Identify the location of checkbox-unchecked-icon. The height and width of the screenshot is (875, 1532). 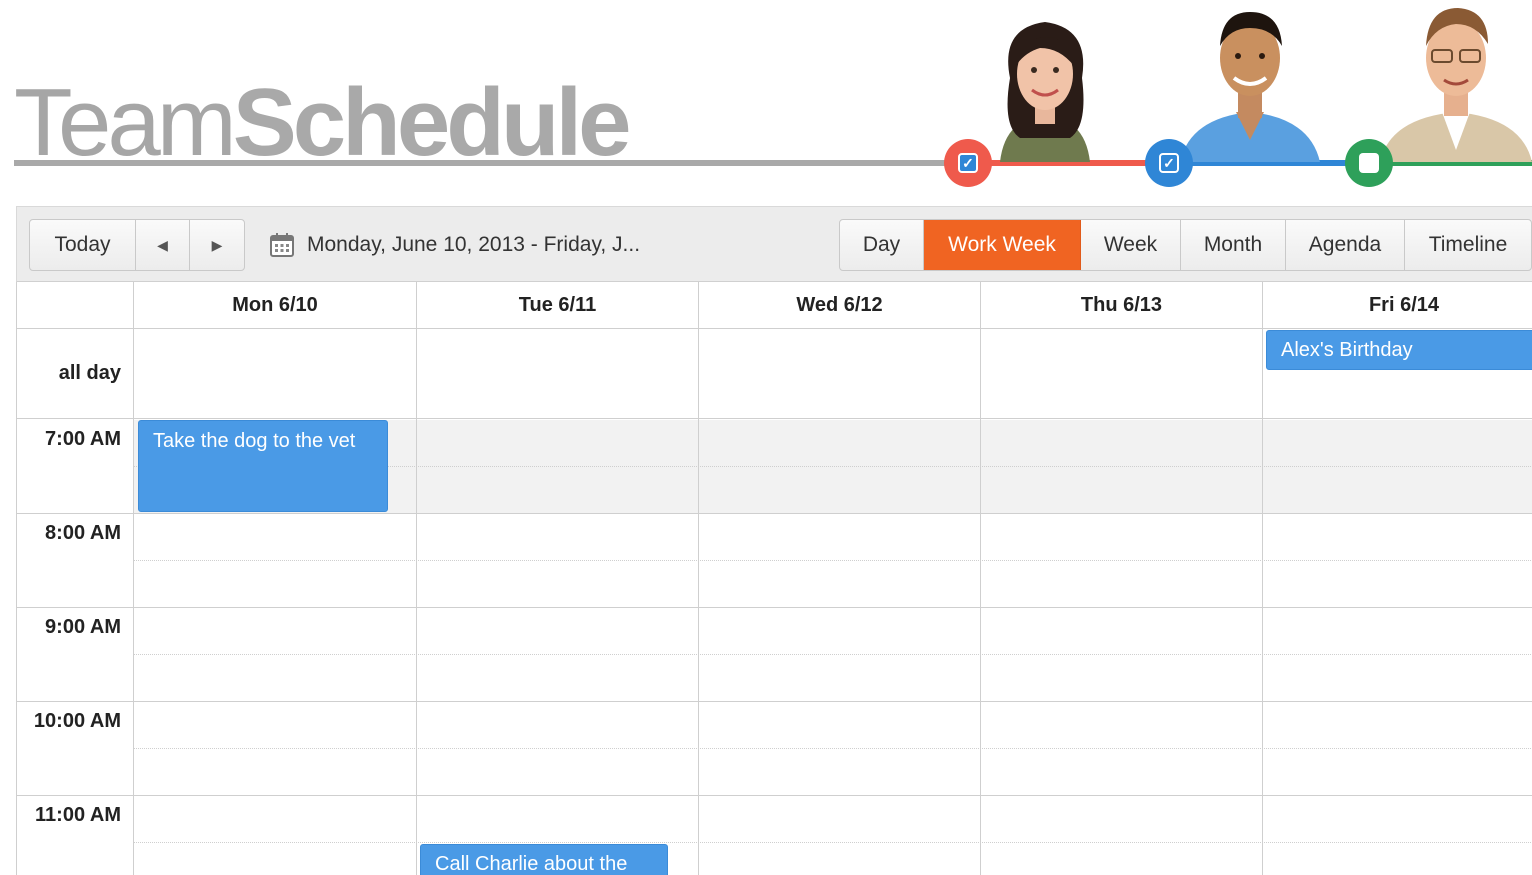
(1369, 163).